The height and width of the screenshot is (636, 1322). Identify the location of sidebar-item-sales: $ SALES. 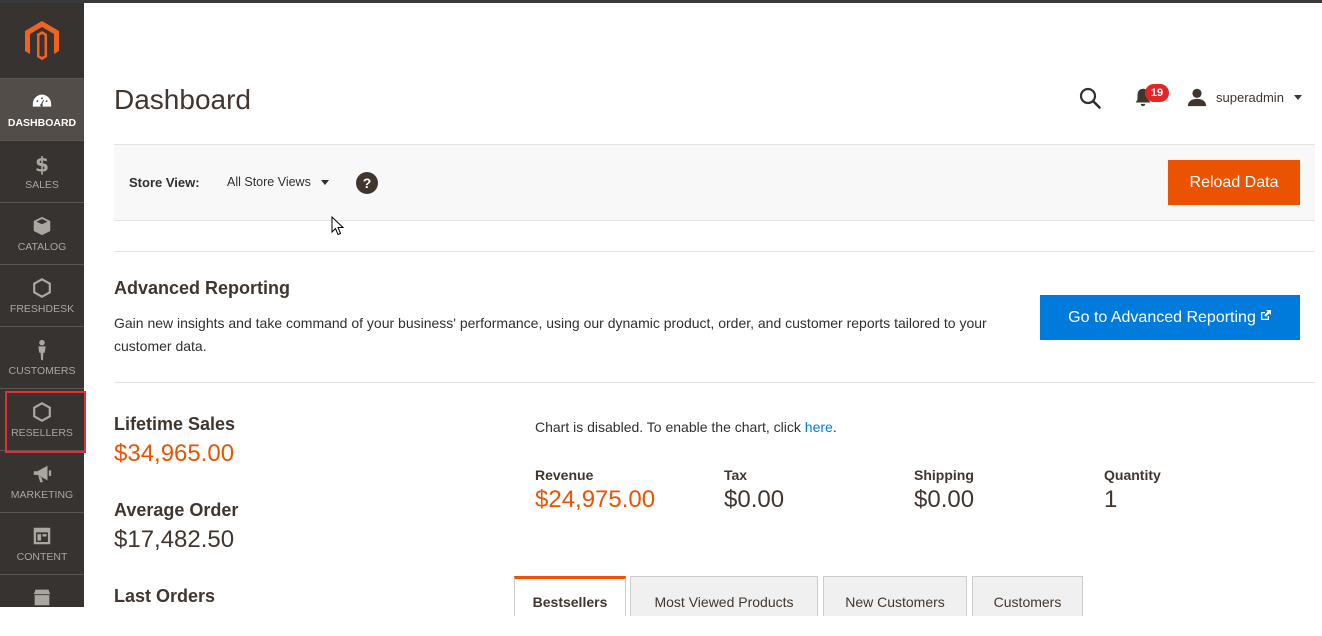
(42, 171).